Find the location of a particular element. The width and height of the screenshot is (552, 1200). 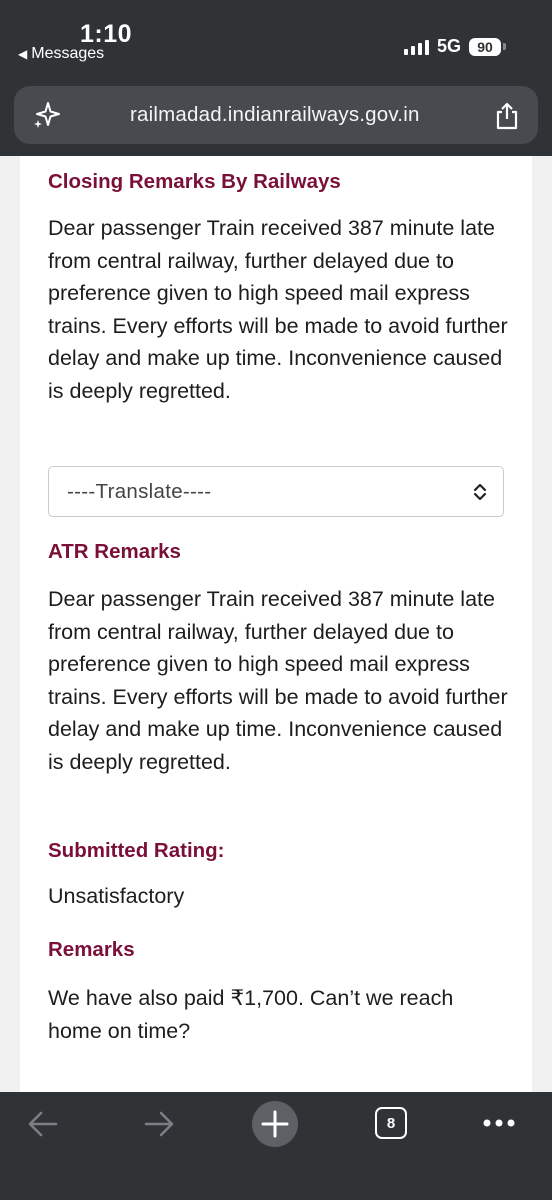

sparkle-icon is located at coordinates (47, 115).